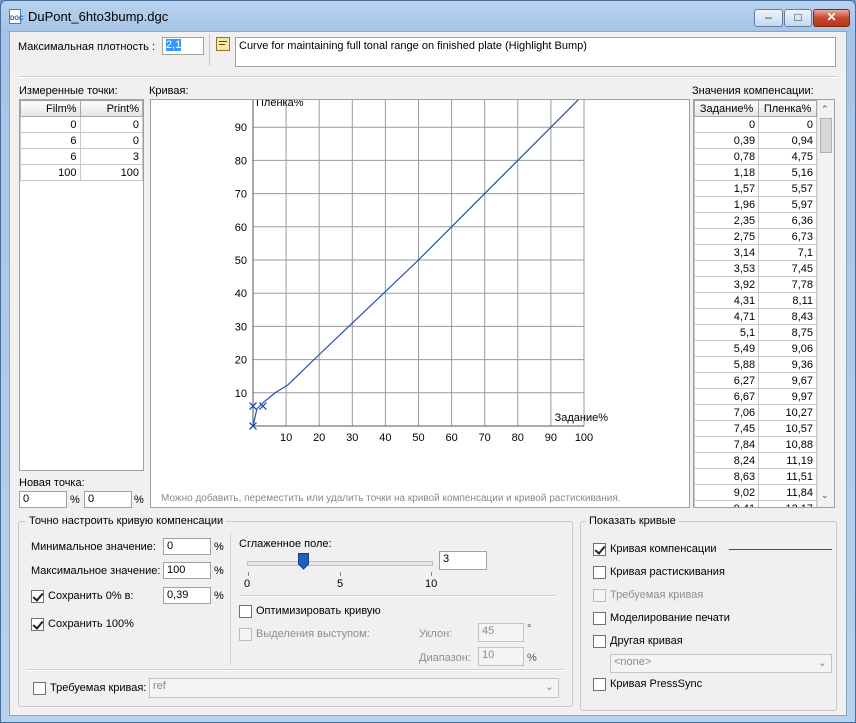 Image resolution: width=856 pixels, height=723 pixels. Describe the element at coordinates (727, 204) in the screenshot. I see `table-cell: 1,96` at that location.